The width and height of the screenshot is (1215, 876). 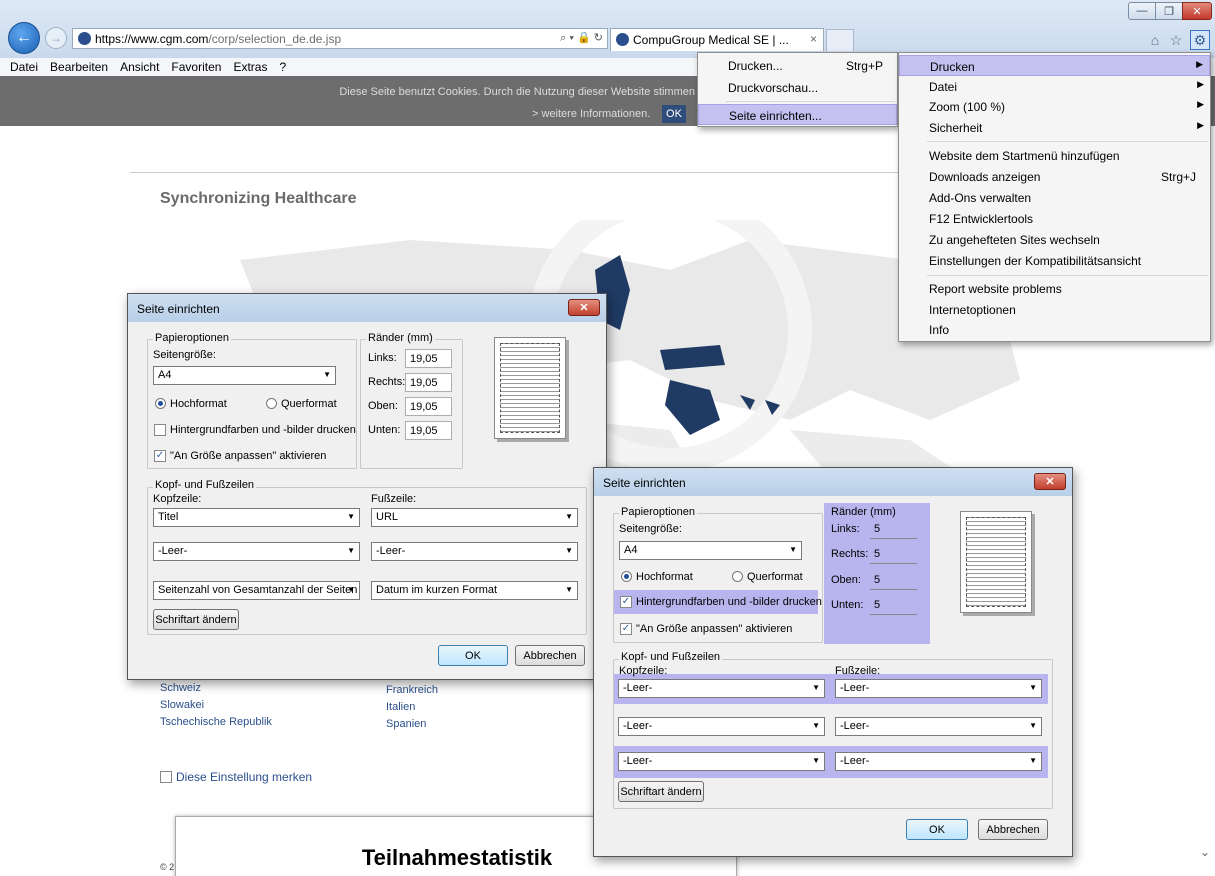 I want to click on back-button: ←, so click(x=24, y=38).